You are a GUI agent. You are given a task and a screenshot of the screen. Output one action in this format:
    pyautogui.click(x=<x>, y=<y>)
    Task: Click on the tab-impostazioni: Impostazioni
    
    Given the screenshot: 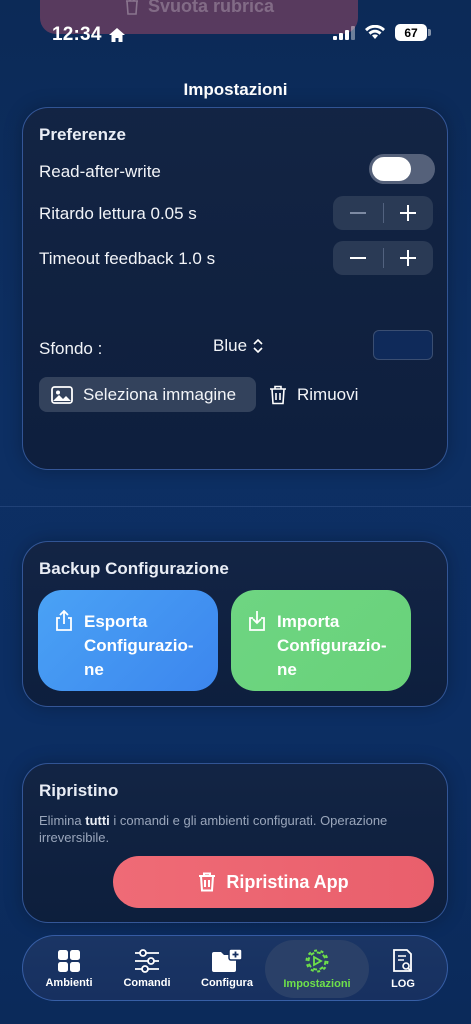 What is the action you would take?
    pyautogui.click(x=317, y=969)
    